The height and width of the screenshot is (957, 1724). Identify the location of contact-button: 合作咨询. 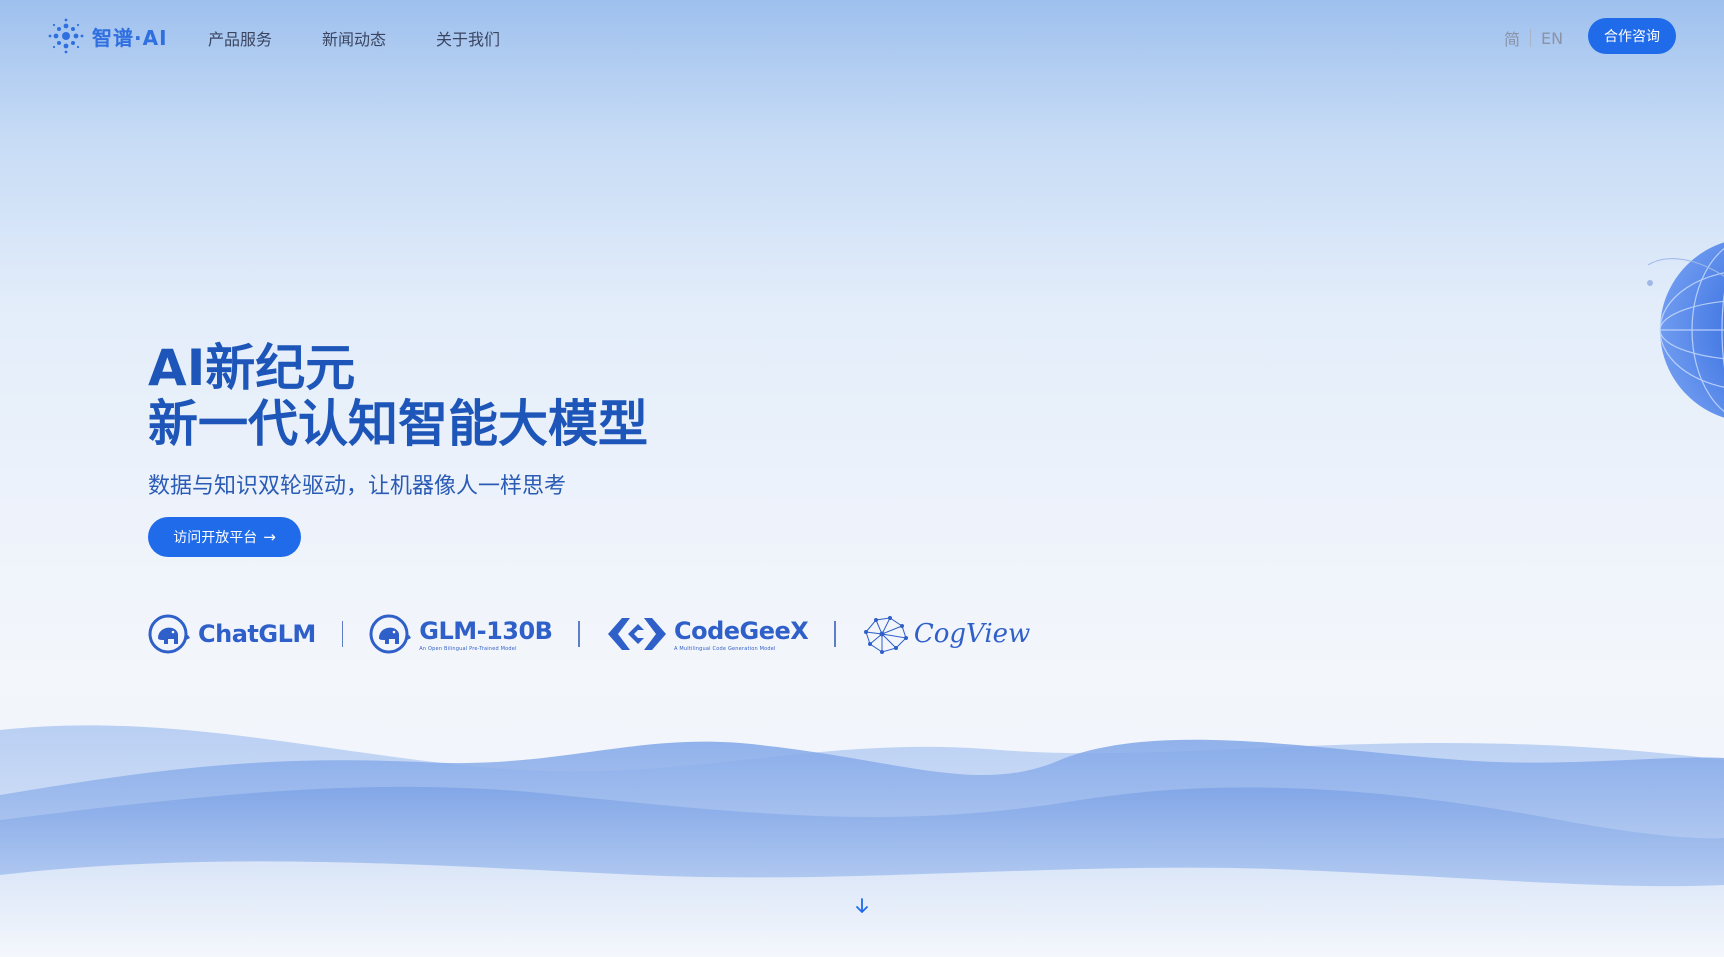
(1632, 36).